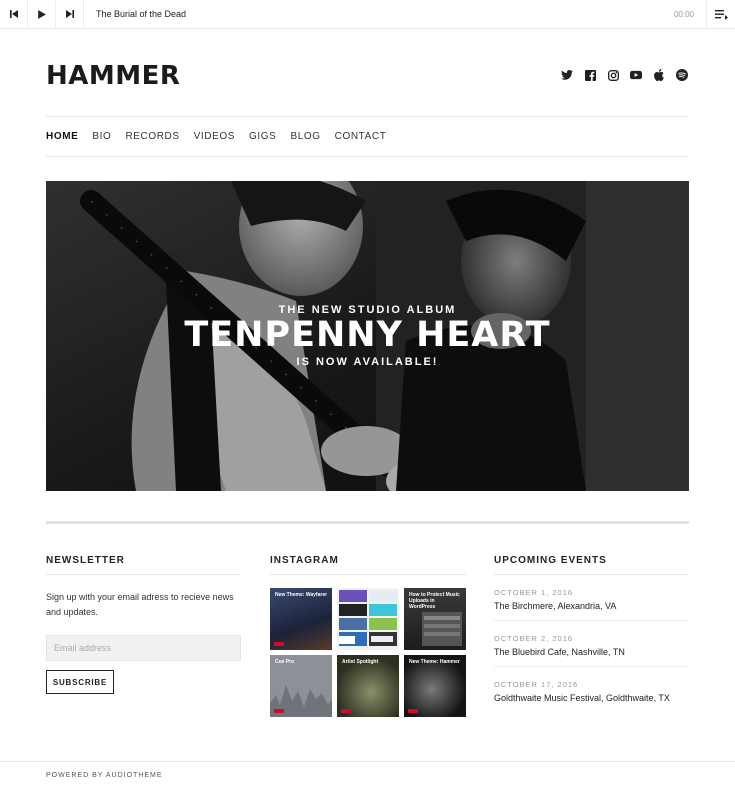  Describe the element at coordinates (367, 776) in the screenshot. I see `site-footer: POWERED BY AUDIOTHEME` at that location.